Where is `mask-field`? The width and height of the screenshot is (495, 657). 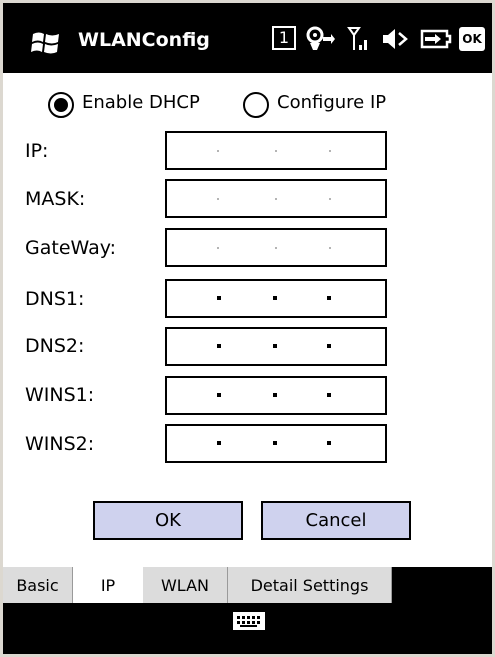
mask-field is located at coordinates (276, 198).